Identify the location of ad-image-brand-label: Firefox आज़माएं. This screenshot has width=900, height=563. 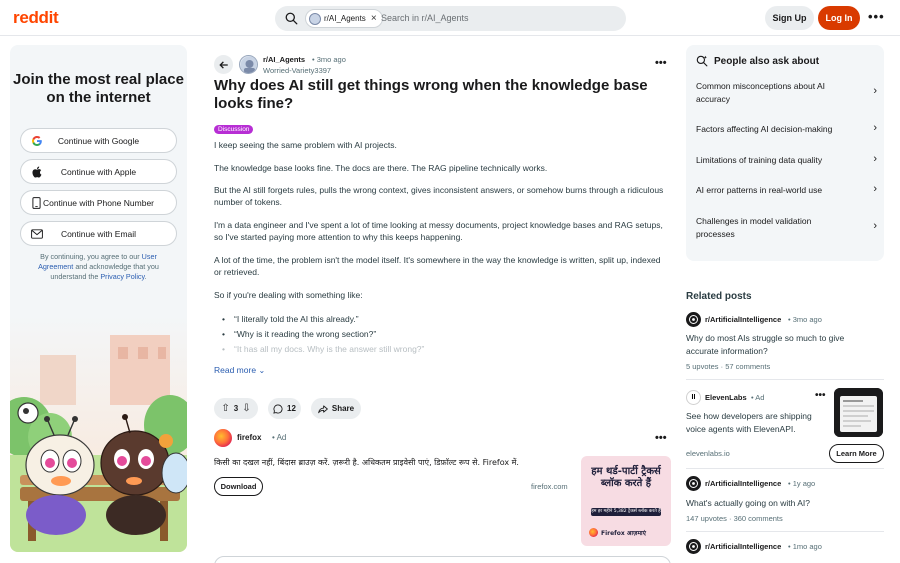
(623, 533).